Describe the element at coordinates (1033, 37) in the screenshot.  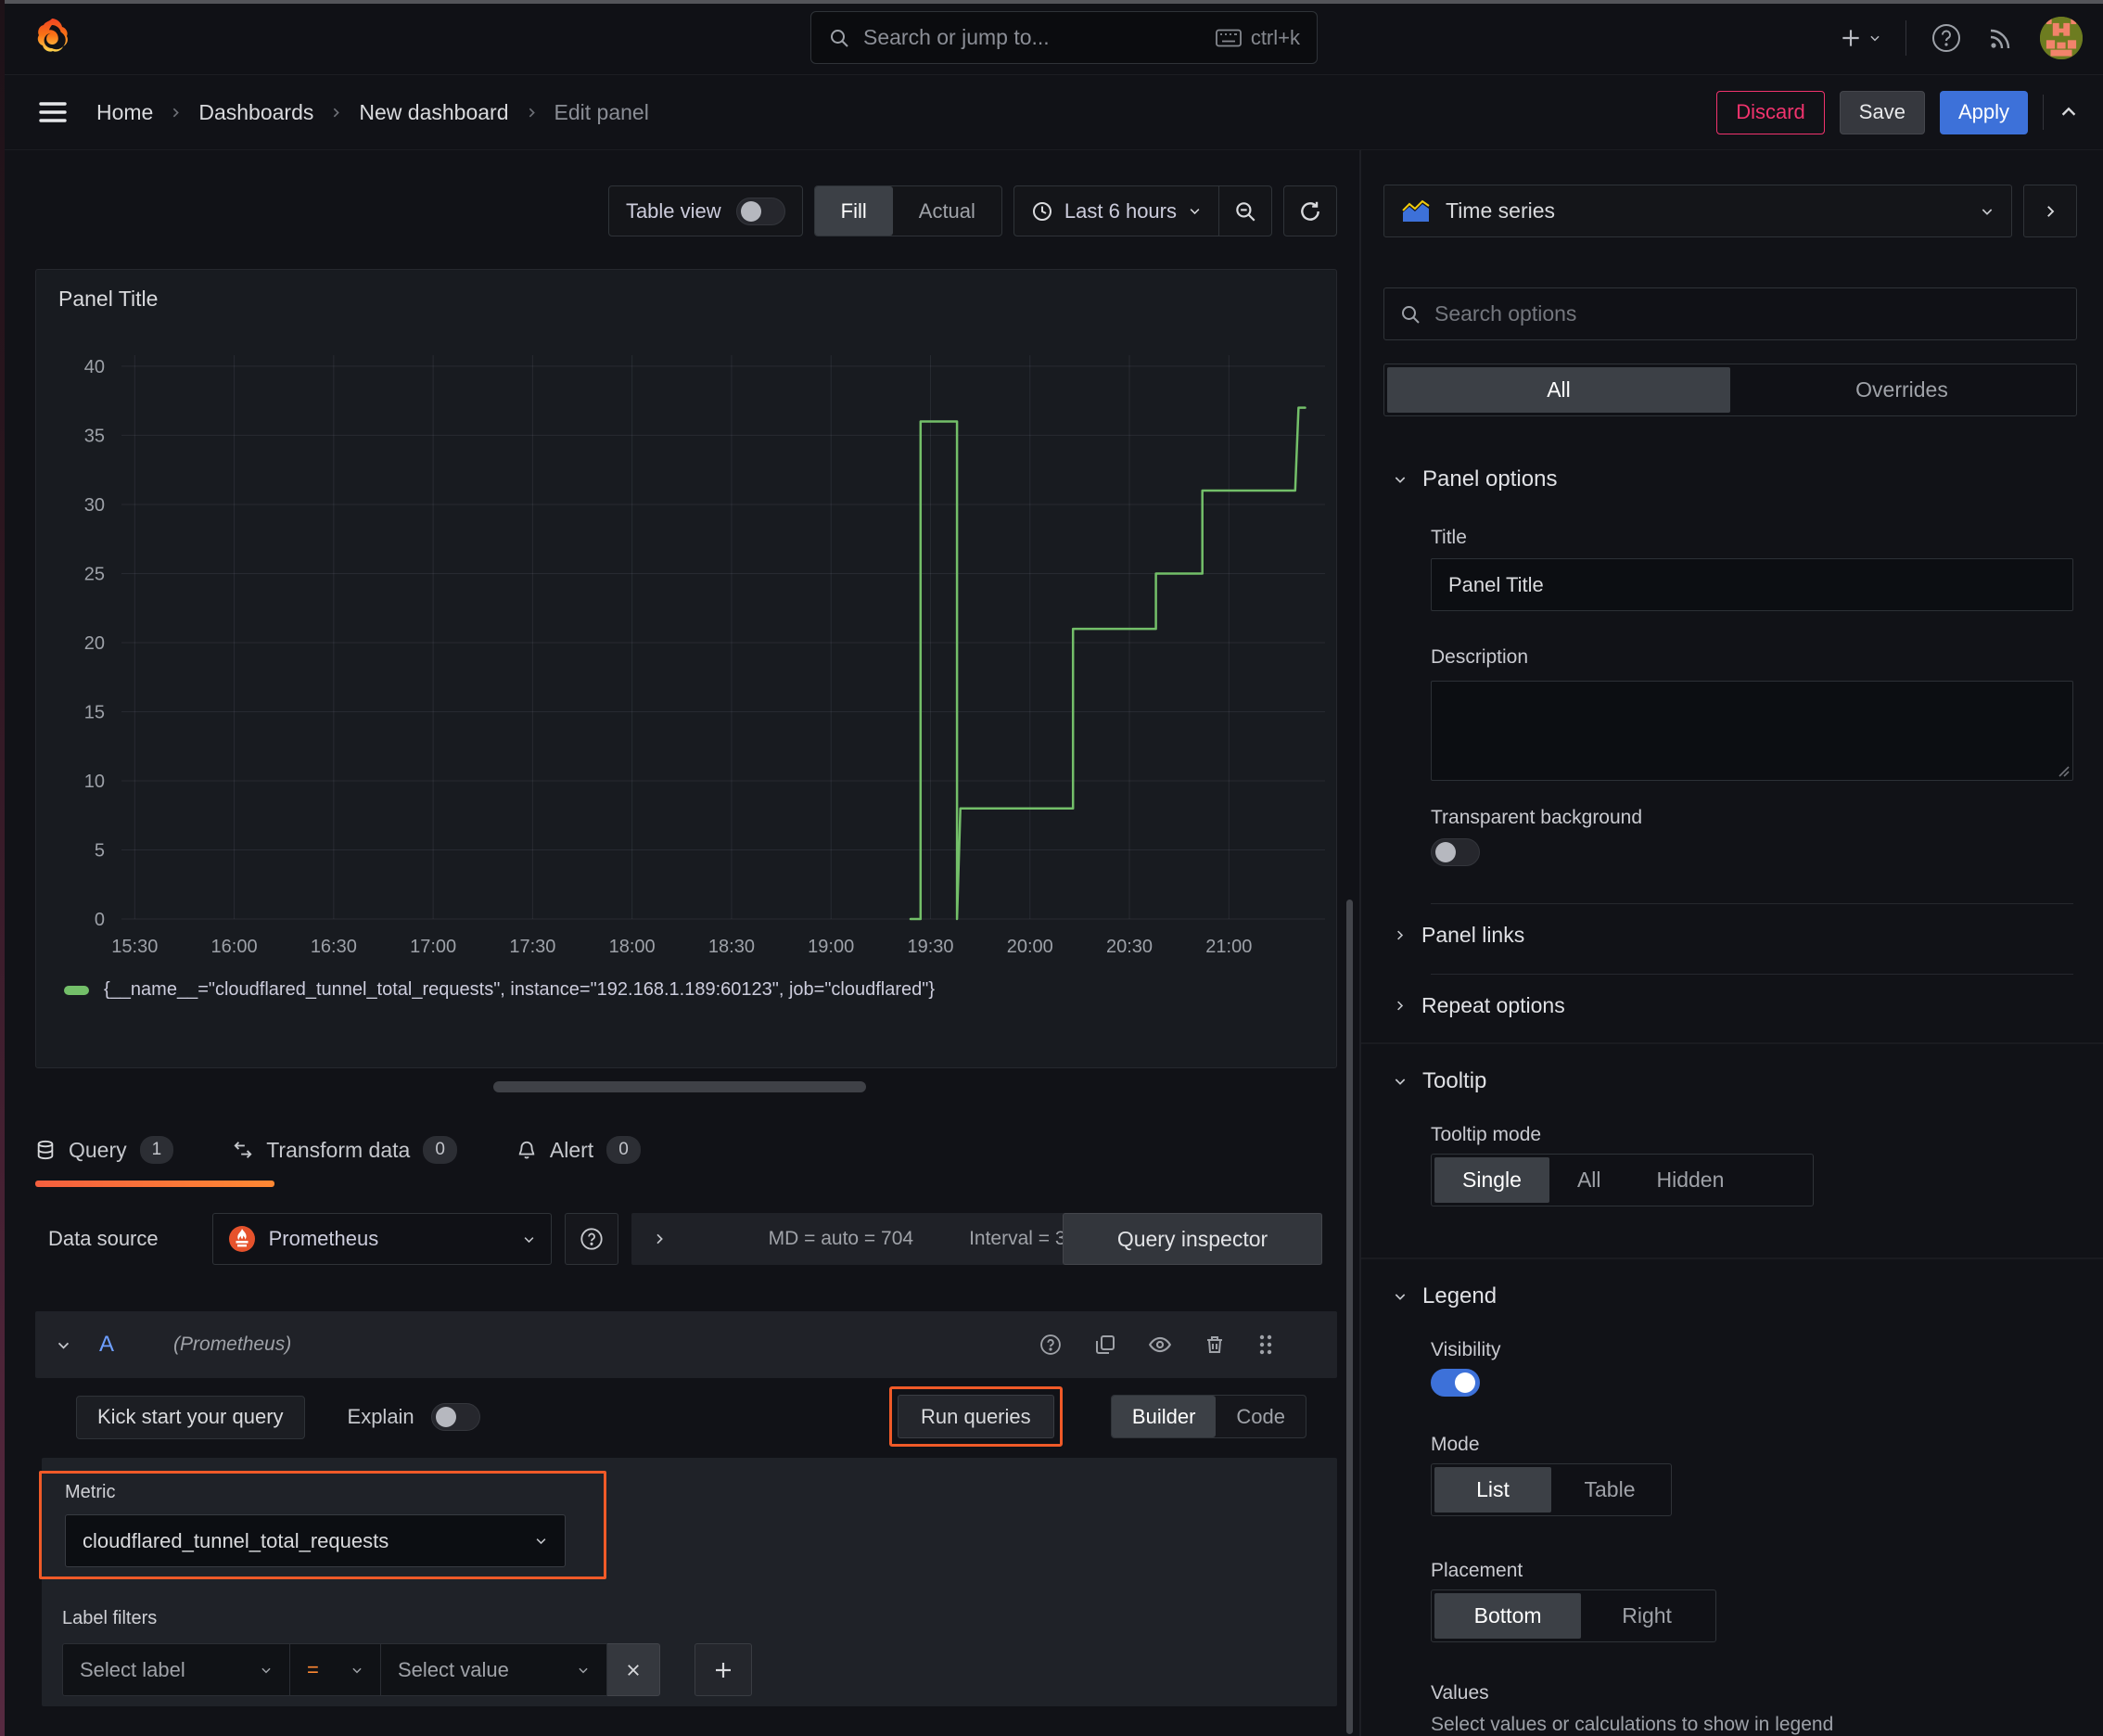
I see `global-search-input` at that location.